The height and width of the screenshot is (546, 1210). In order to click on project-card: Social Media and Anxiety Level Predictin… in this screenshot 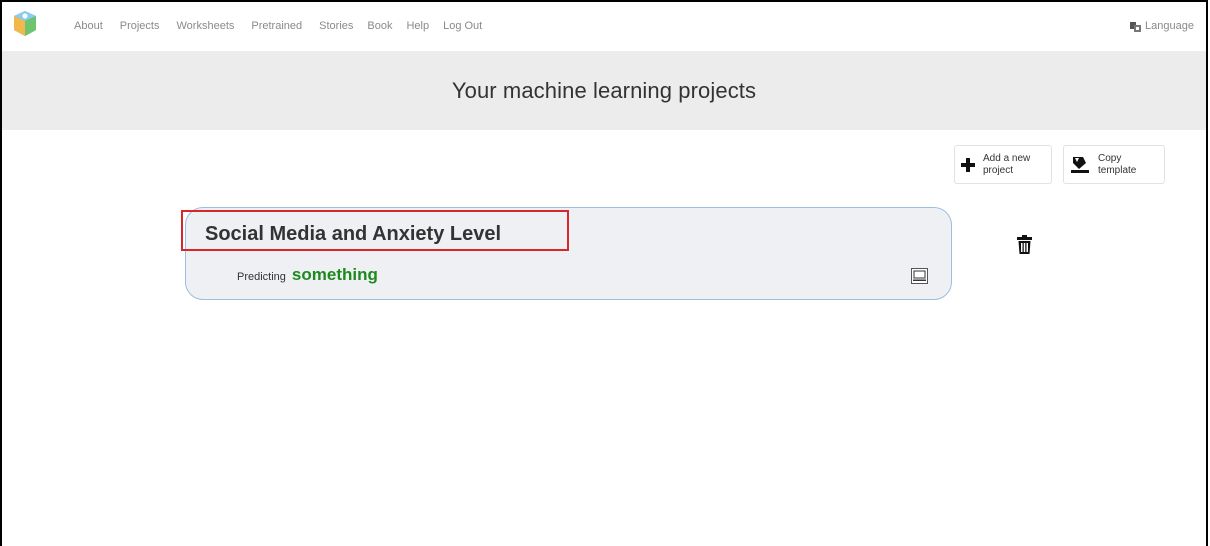, I will do `click(568, 253)`.